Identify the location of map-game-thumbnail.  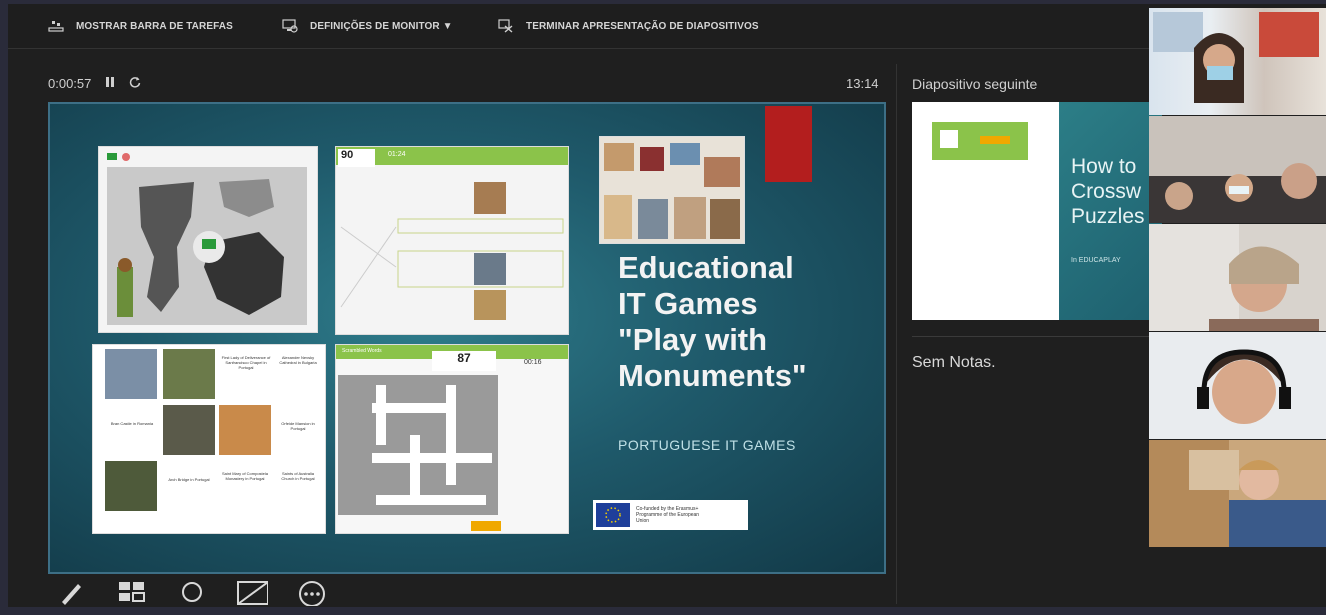
(208, 239).